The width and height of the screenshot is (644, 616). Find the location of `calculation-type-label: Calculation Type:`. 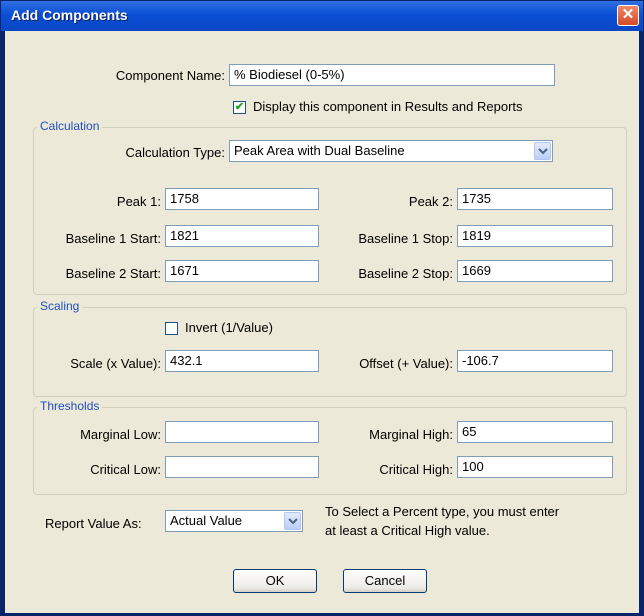

calculation-type-label: Calculation Type: is located at coordinates (175, 152).